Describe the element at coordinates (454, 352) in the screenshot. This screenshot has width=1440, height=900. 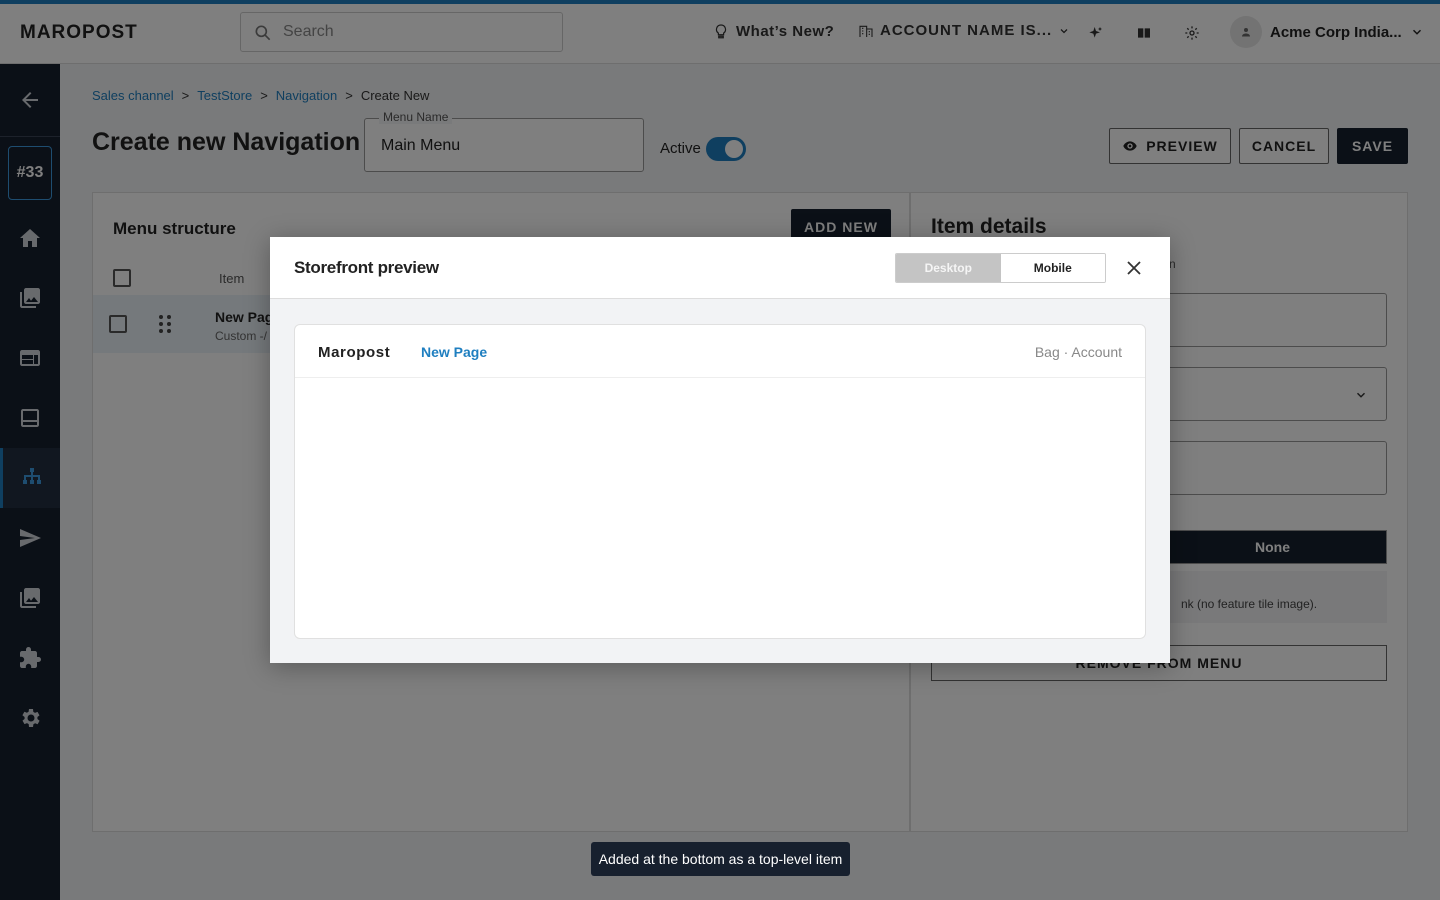
I see `preview-nav-link: New Page` at that location.